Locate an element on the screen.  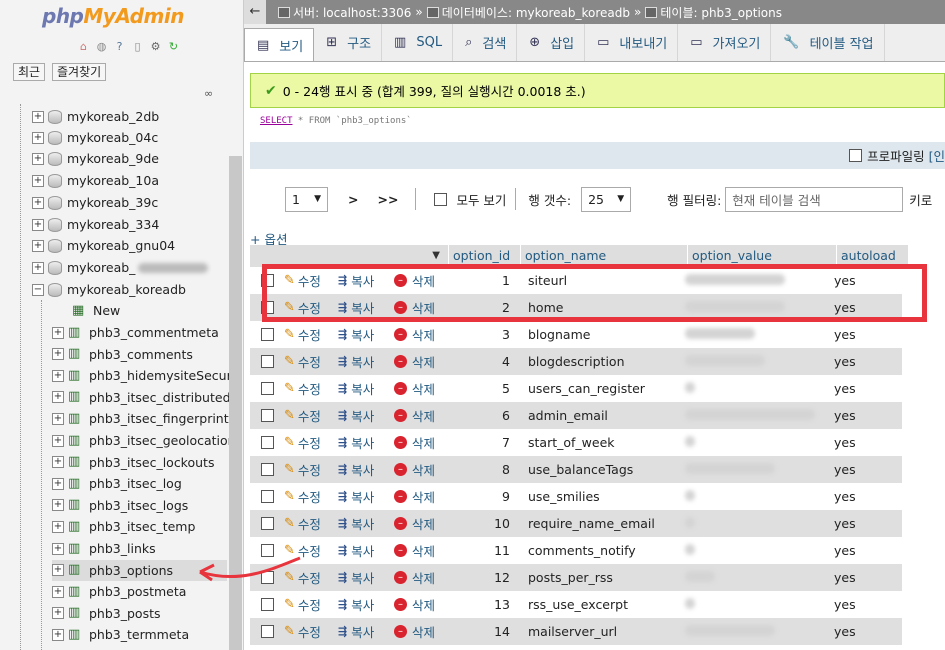
phpmyadmin-logo: phpMyAdmin is located at coordinates (113, 16).